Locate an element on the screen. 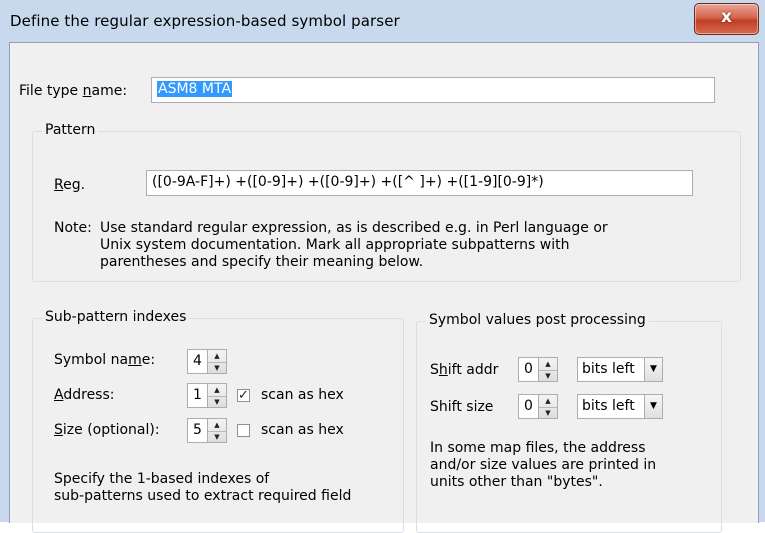 The width and height of the screenshot is (765, 533). shift-addr-unit-value: bits left is located at coordinates (608, 369).